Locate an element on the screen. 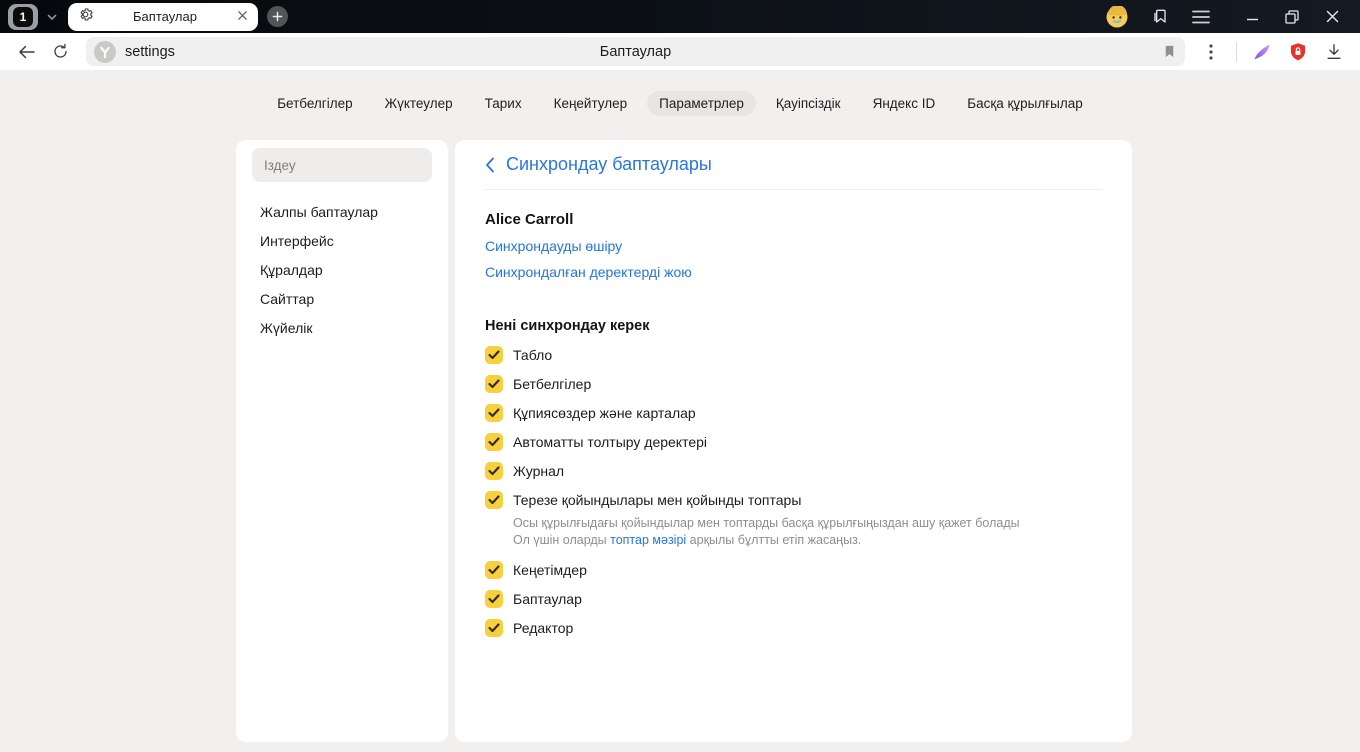 The width and height of the screenshot is (1360, 752). browser-tab: Баптаулар is located at coordinates (163, 16).